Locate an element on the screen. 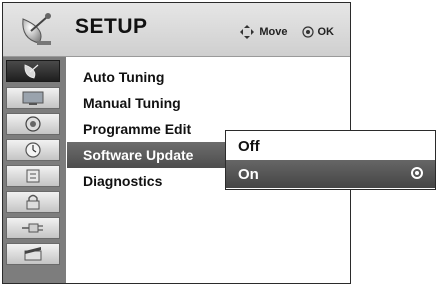  software-update-submenu: Off On is located at coordinates (330, 160).